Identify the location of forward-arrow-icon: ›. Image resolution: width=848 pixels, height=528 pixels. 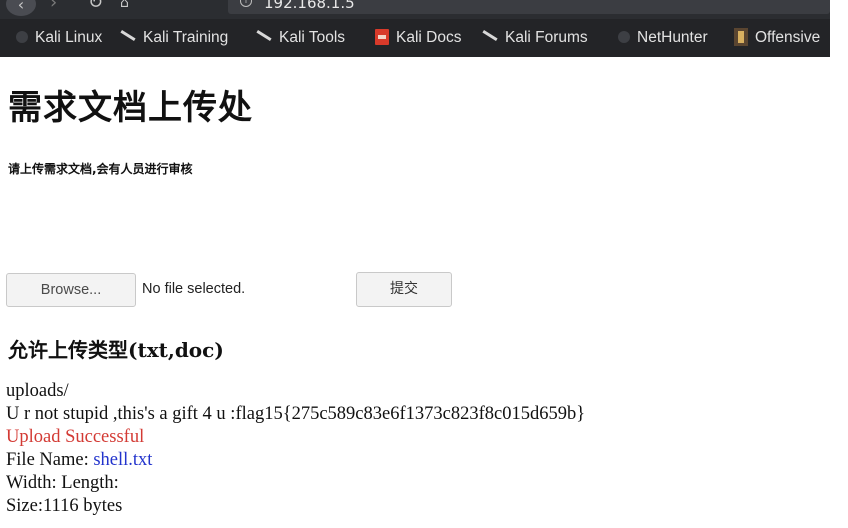
(54, 6).